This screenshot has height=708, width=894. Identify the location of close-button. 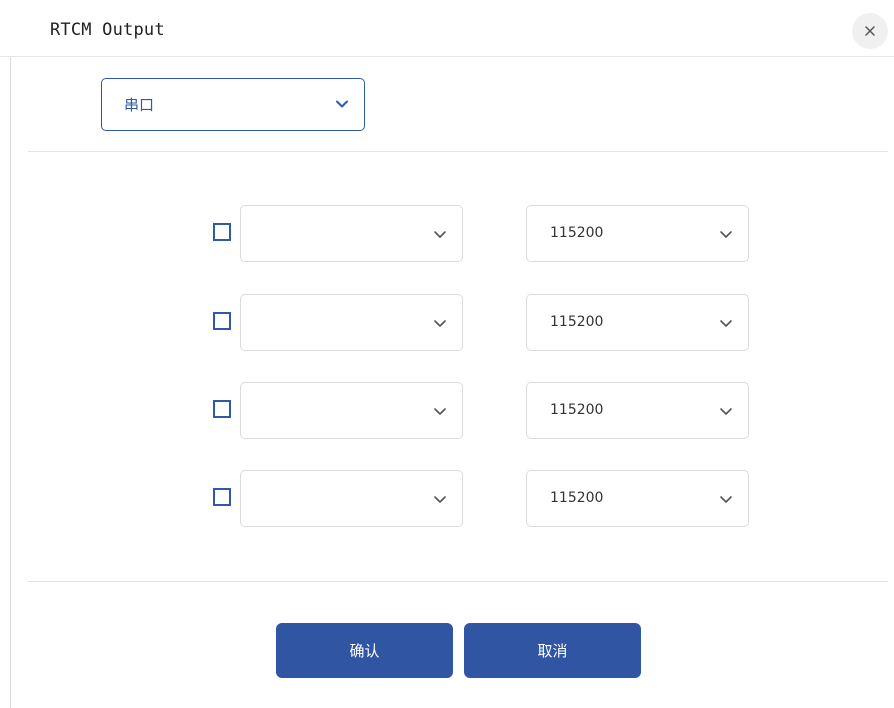
(870, 31).